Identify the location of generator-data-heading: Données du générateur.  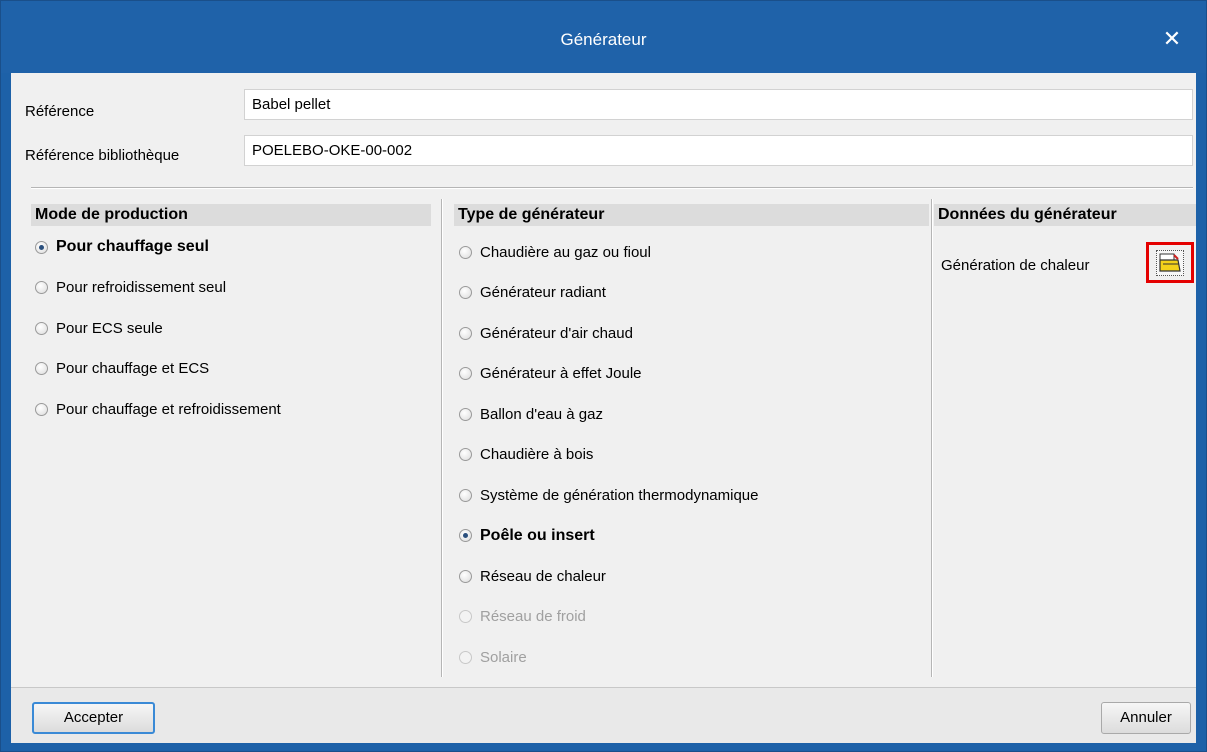
(1065, 215).